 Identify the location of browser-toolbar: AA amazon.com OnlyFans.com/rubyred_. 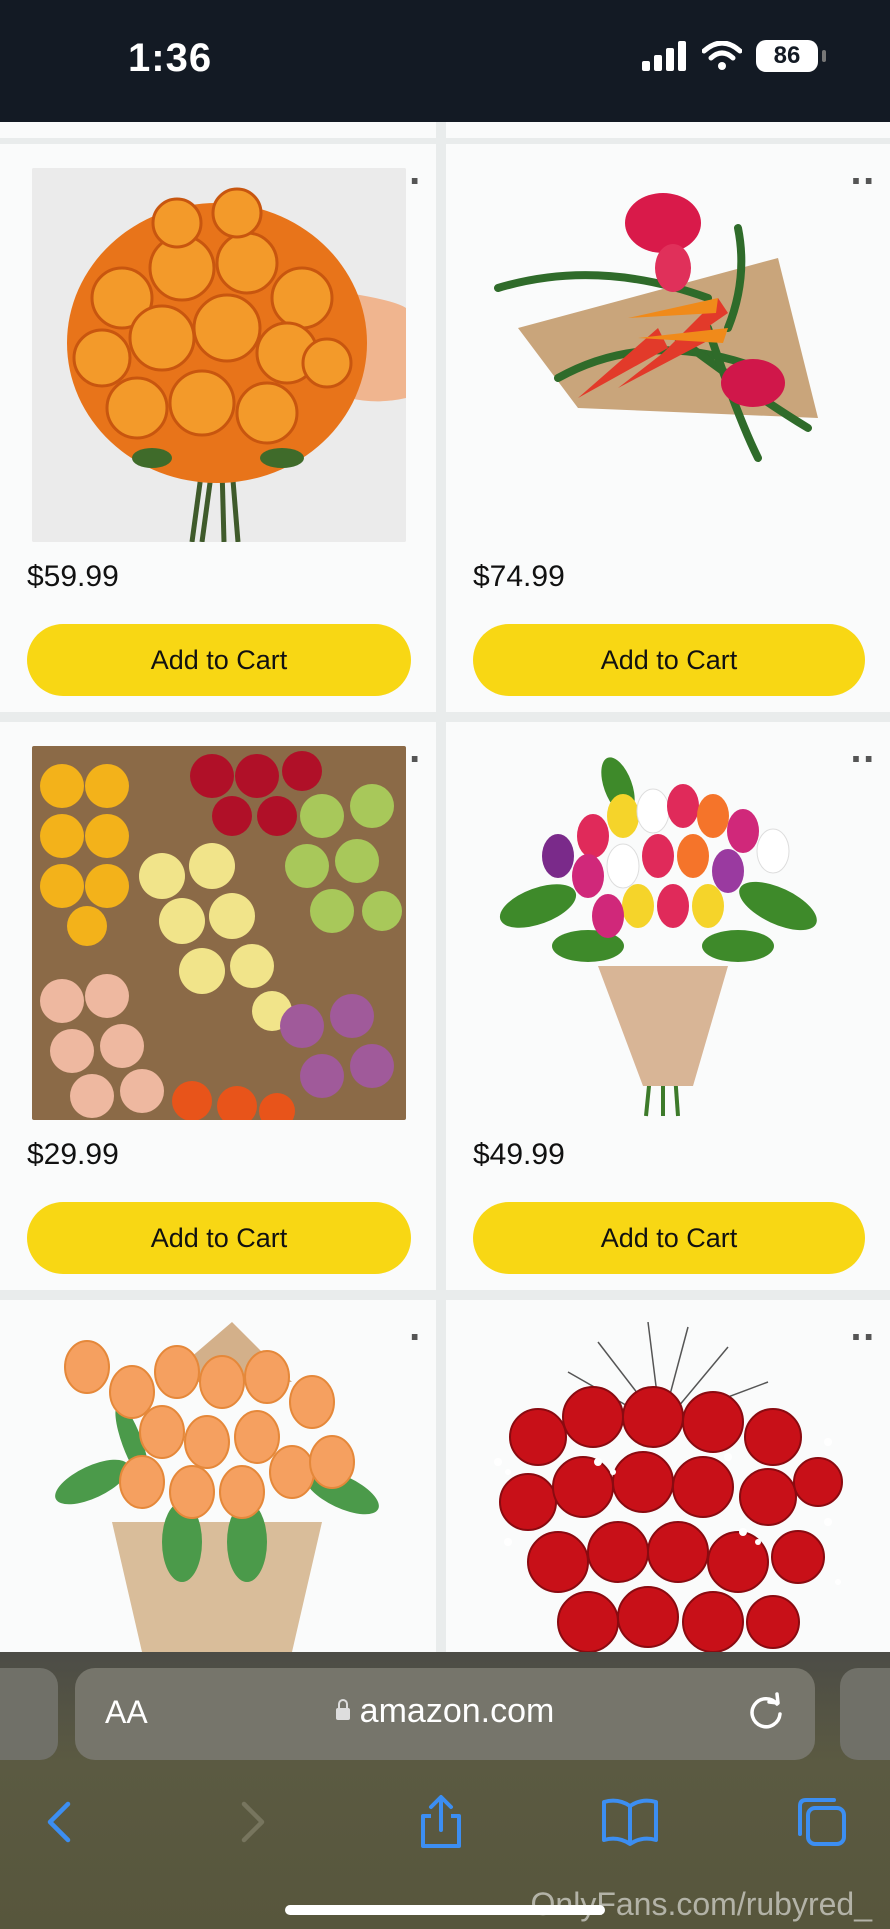
(445, 1790).